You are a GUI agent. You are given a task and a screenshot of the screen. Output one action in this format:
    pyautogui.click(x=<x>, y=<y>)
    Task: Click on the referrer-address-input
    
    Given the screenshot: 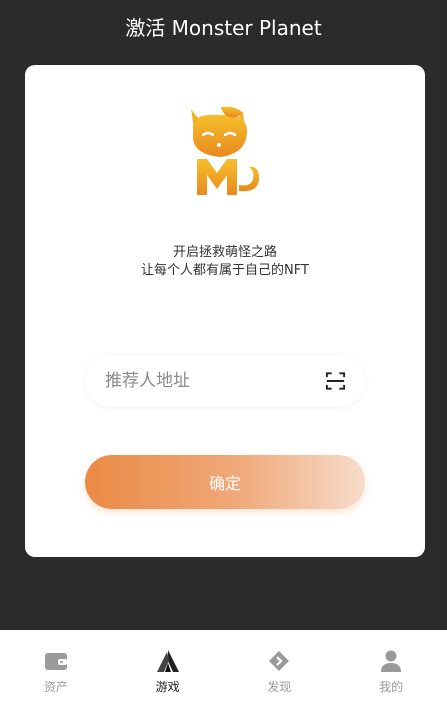 What is the action you would take?
    pyautogui.click(x=214, y=381)
    